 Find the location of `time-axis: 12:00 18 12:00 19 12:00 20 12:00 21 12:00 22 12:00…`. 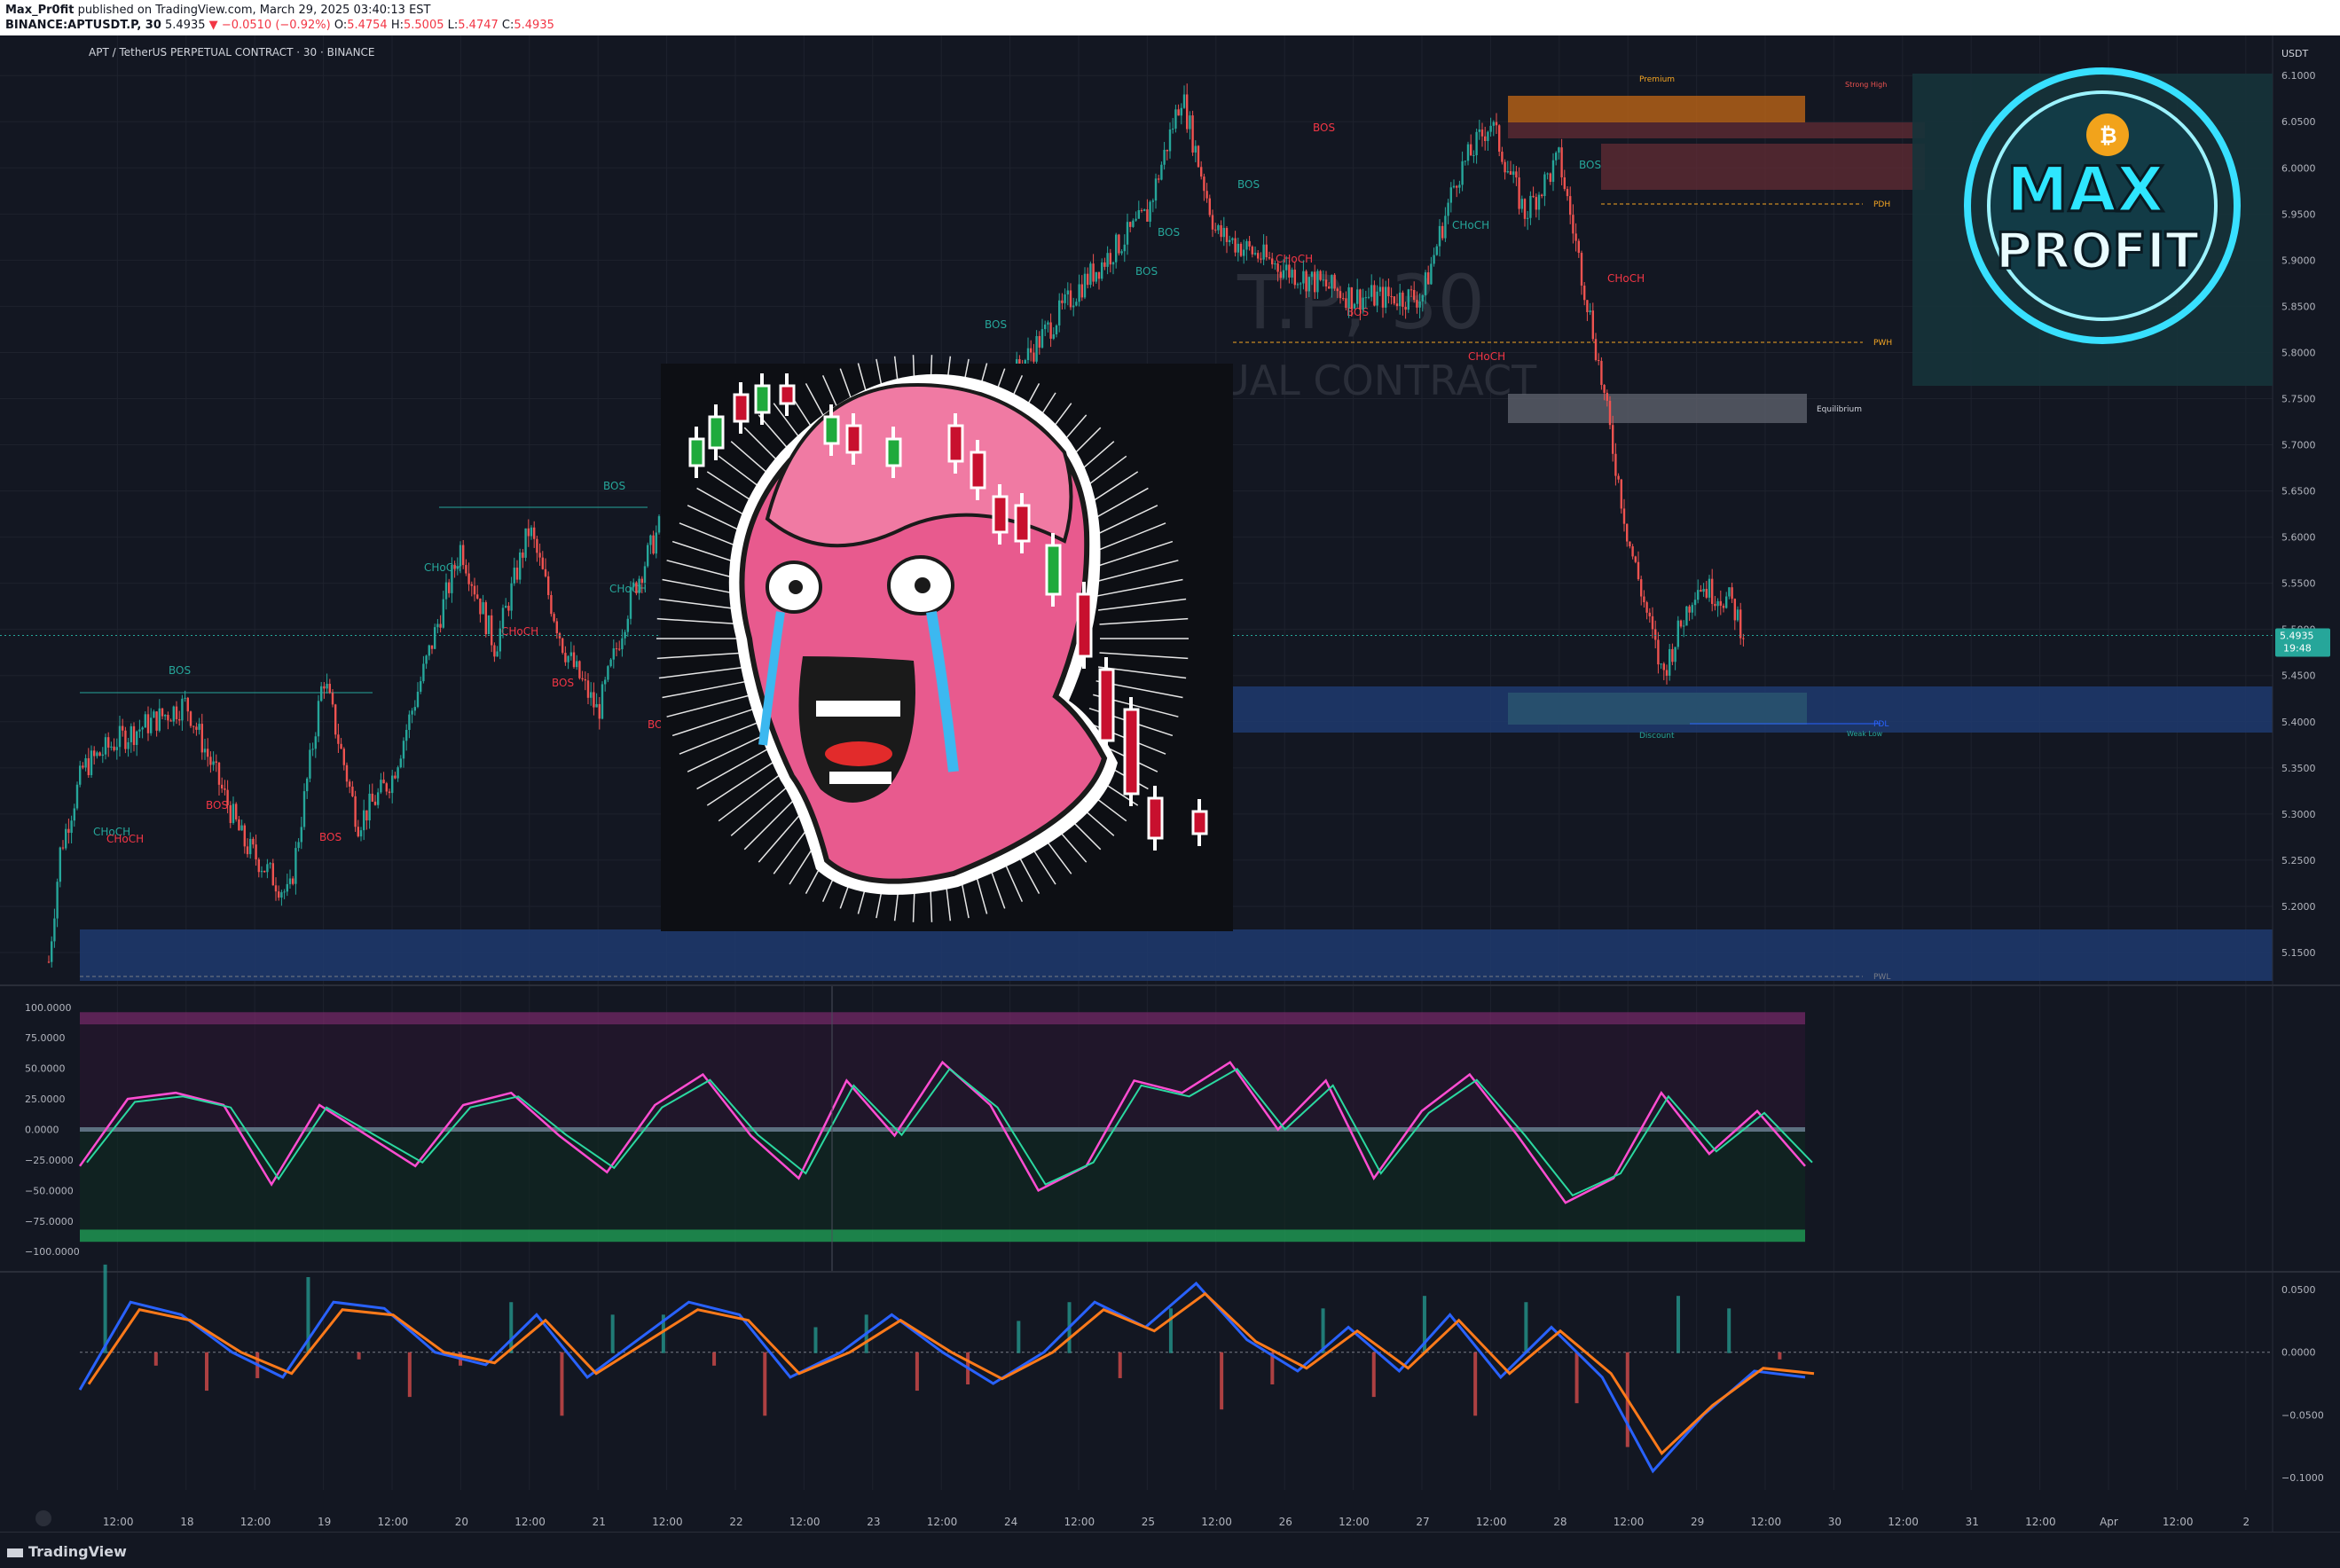

time-axis: 12:00 18 12:00 19 12:00 20 12:00 21 12:00 22 12:00… is located at coordinates (1176, 1522).